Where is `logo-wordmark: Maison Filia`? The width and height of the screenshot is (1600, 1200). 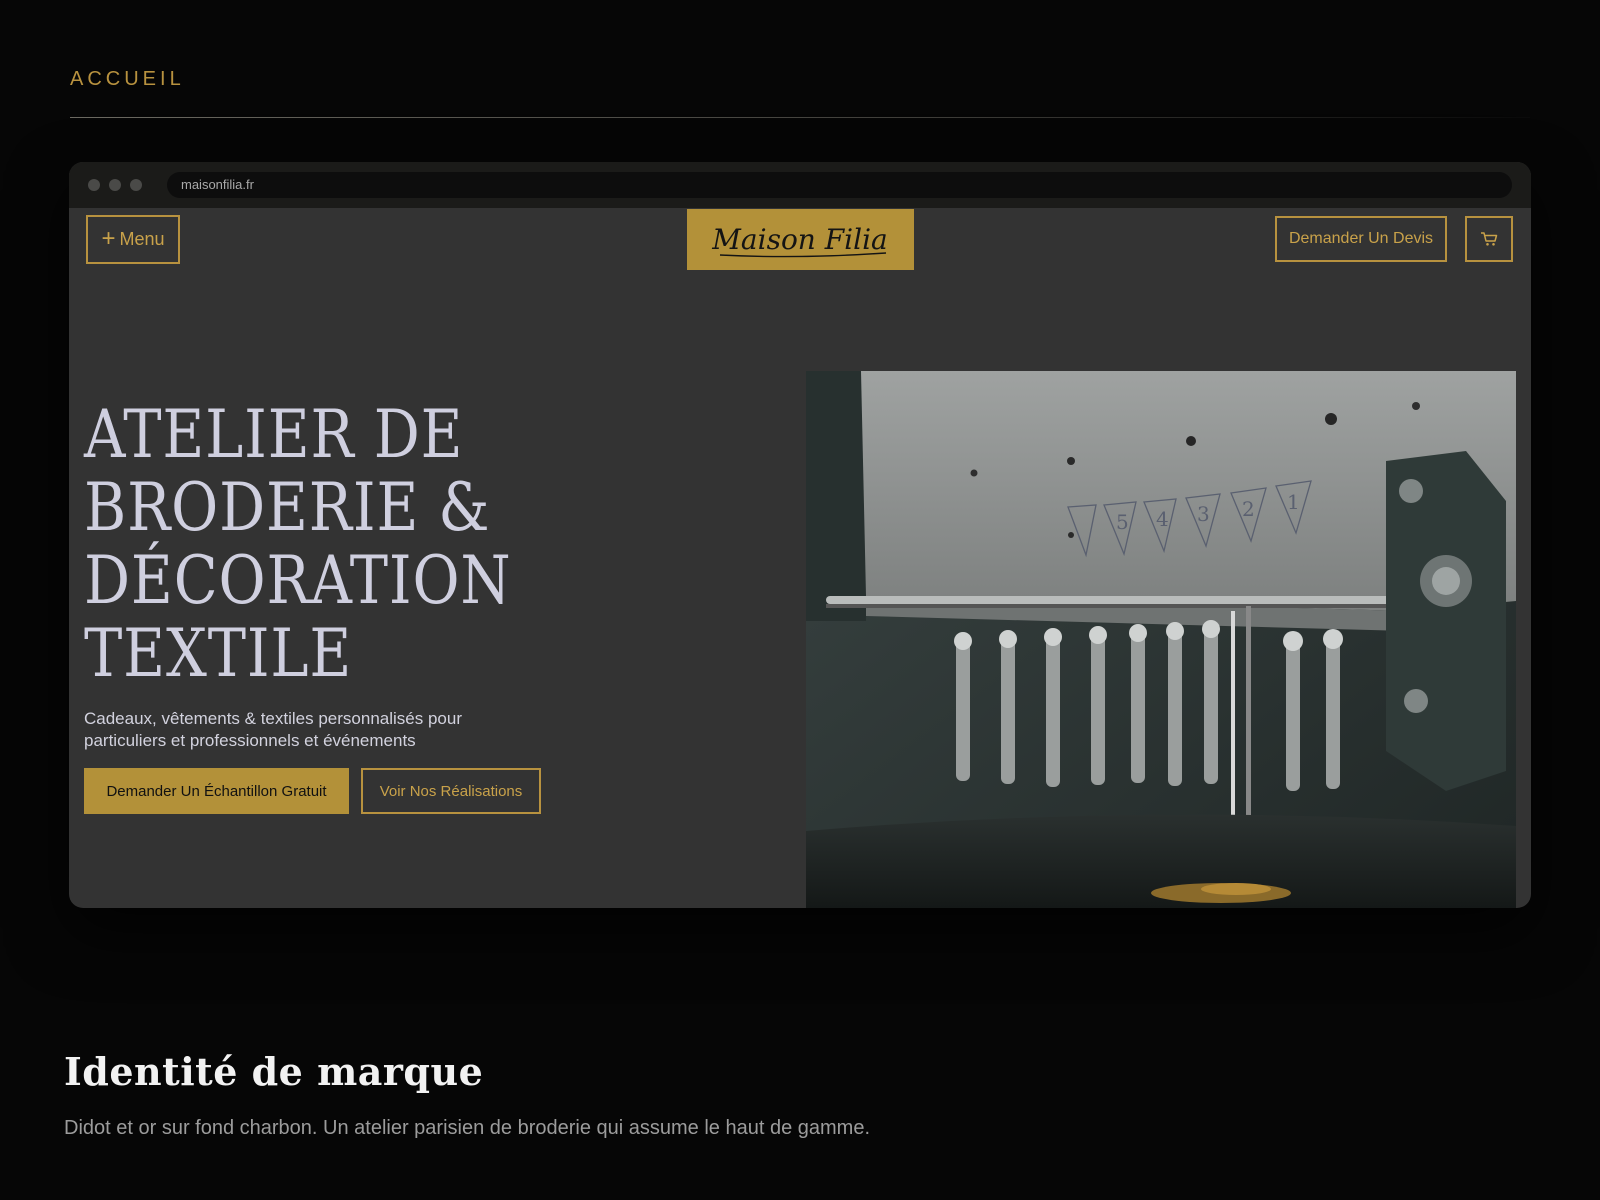 logo-wordmark: Maison Filia is located at coordinates (799, 239).